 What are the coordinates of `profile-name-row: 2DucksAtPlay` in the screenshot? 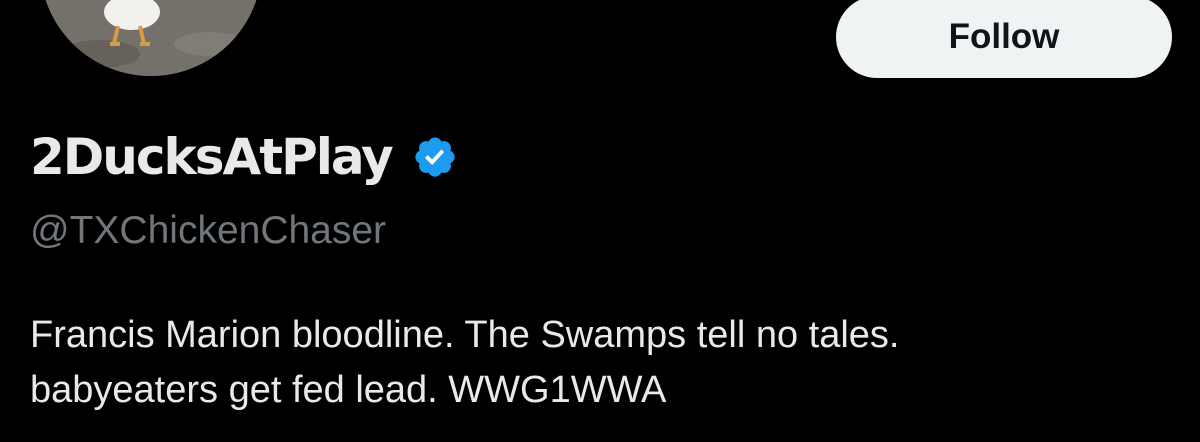 It's located at (244, 157).